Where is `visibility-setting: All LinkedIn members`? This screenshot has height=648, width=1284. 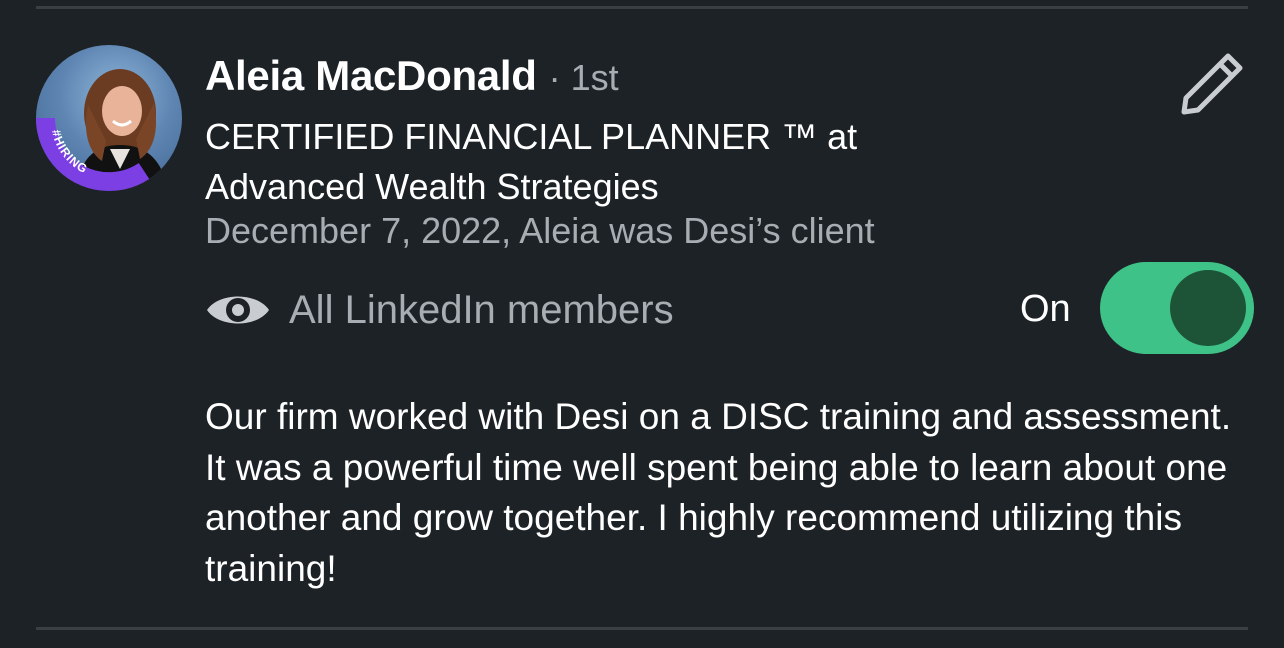 visibility-setting: All LinkedIn members is located at coordinates (439, 310).